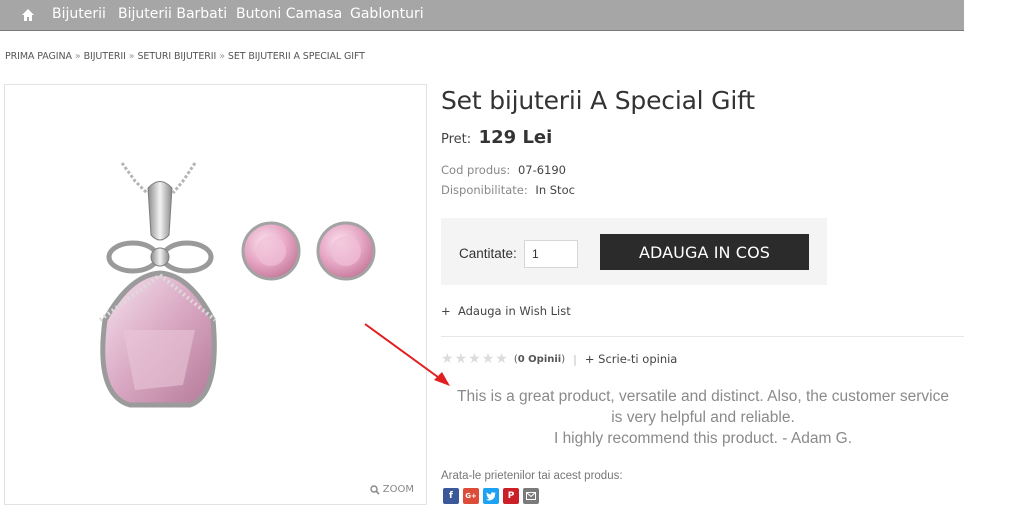 The image size is (1027, 519). What do you see at coordinates (514, 311) in the screenshot?
I see `wishlist-label: Adauga in Wish List` at bounding box center [514, 311].